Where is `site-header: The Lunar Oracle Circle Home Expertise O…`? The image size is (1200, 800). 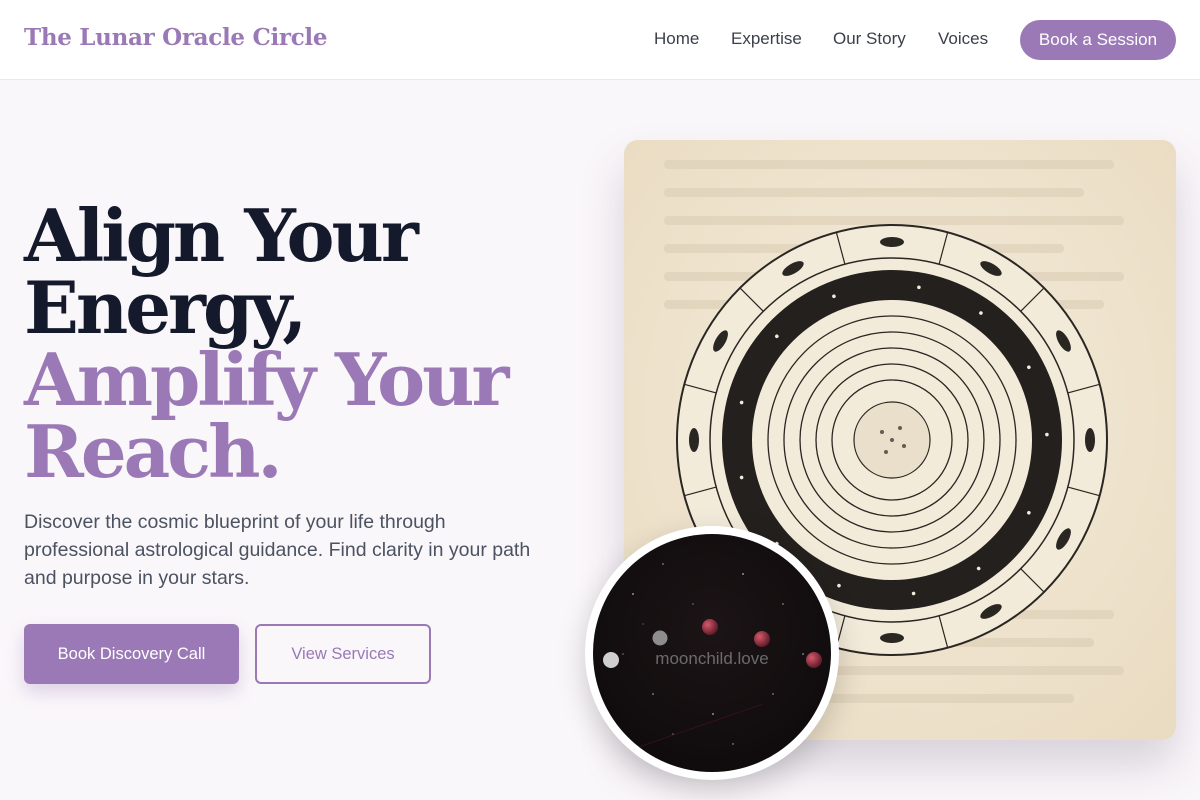
site-header: The Lunar Oracle Circle Home Expertise O… is located at coordinates (600, 40).